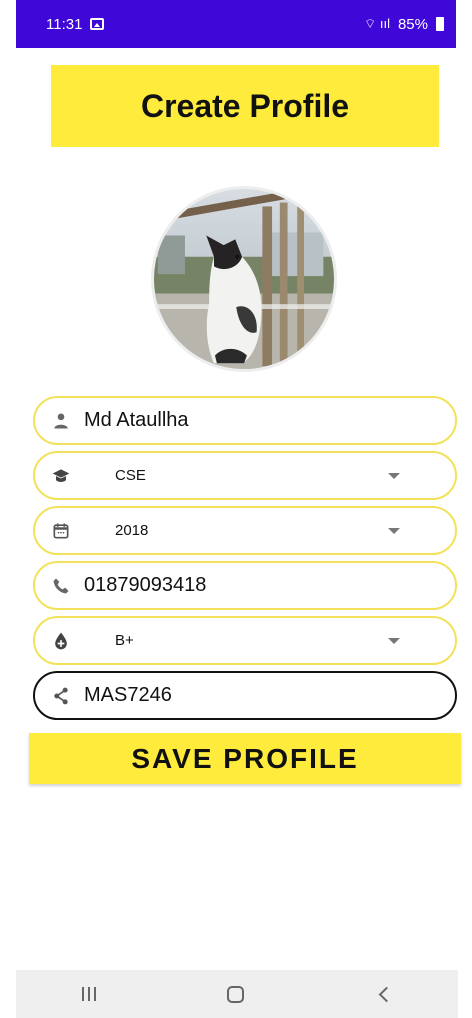  What do you see at coordinates (136, 420) in the screenshot?
I see `name-value: Md Ataullha` at bounding box center [136, 420].